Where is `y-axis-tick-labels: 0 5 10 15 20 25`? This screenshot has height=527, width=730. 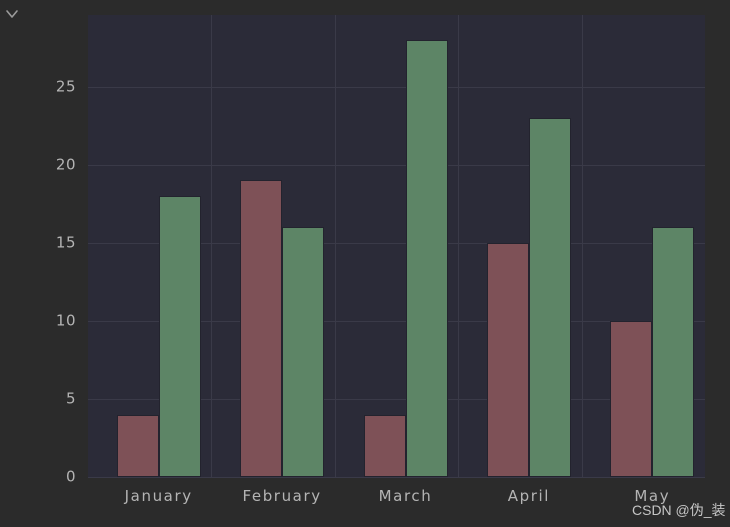
y-axis-tick-labels: 0 5 10 15 20 25 is located at coordinates (38, 249).